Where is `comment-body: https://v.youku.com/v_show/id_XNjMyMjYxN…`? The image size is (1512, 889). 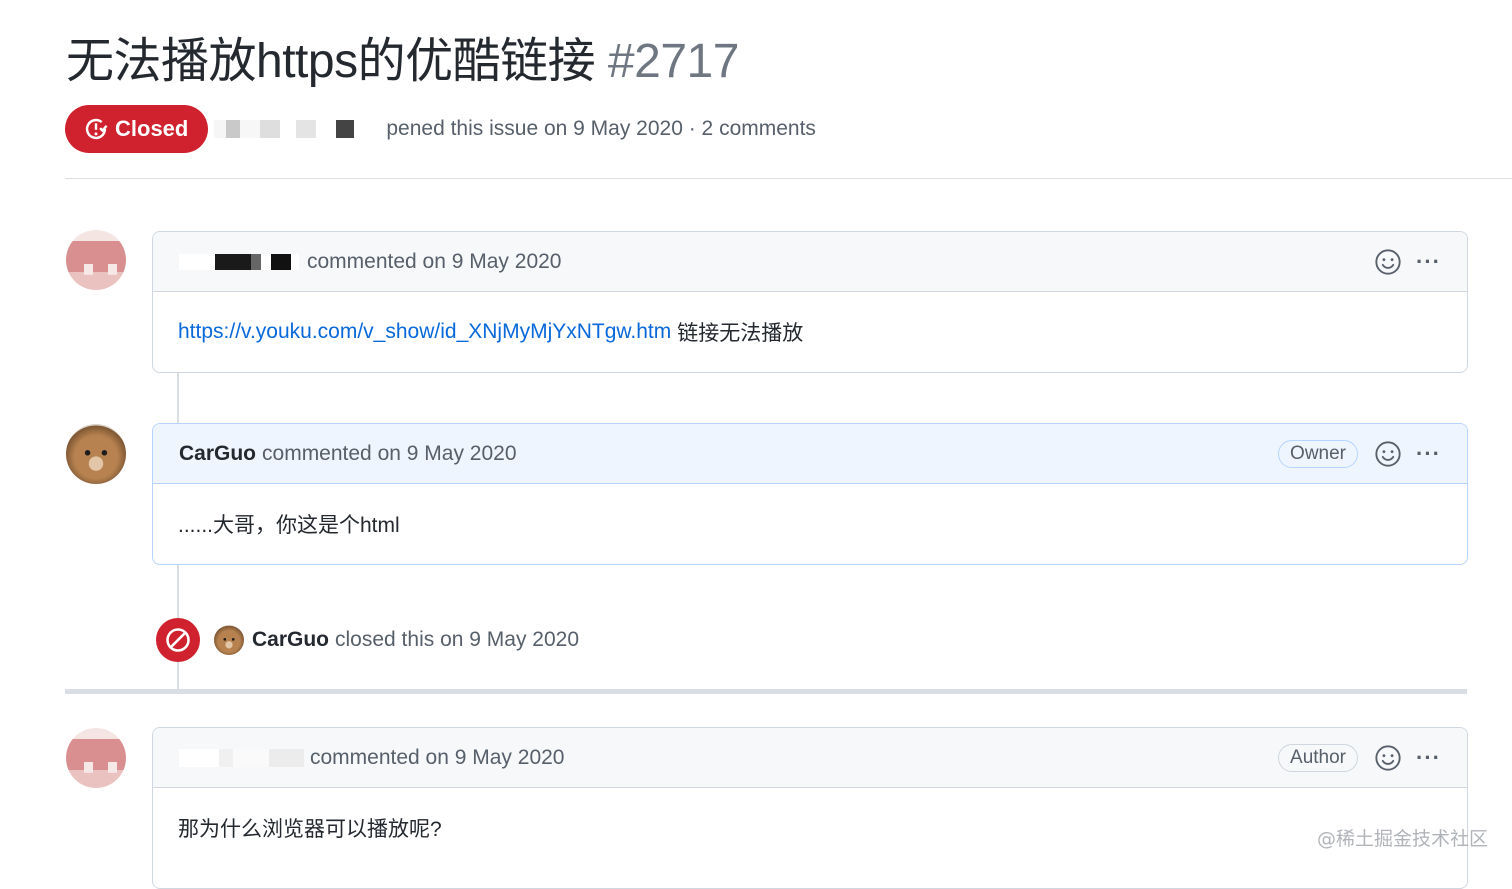
comment-body: https://v.youku.com/v_show/id_XNjMyMjYxN… is located at coordinates (810, 332).